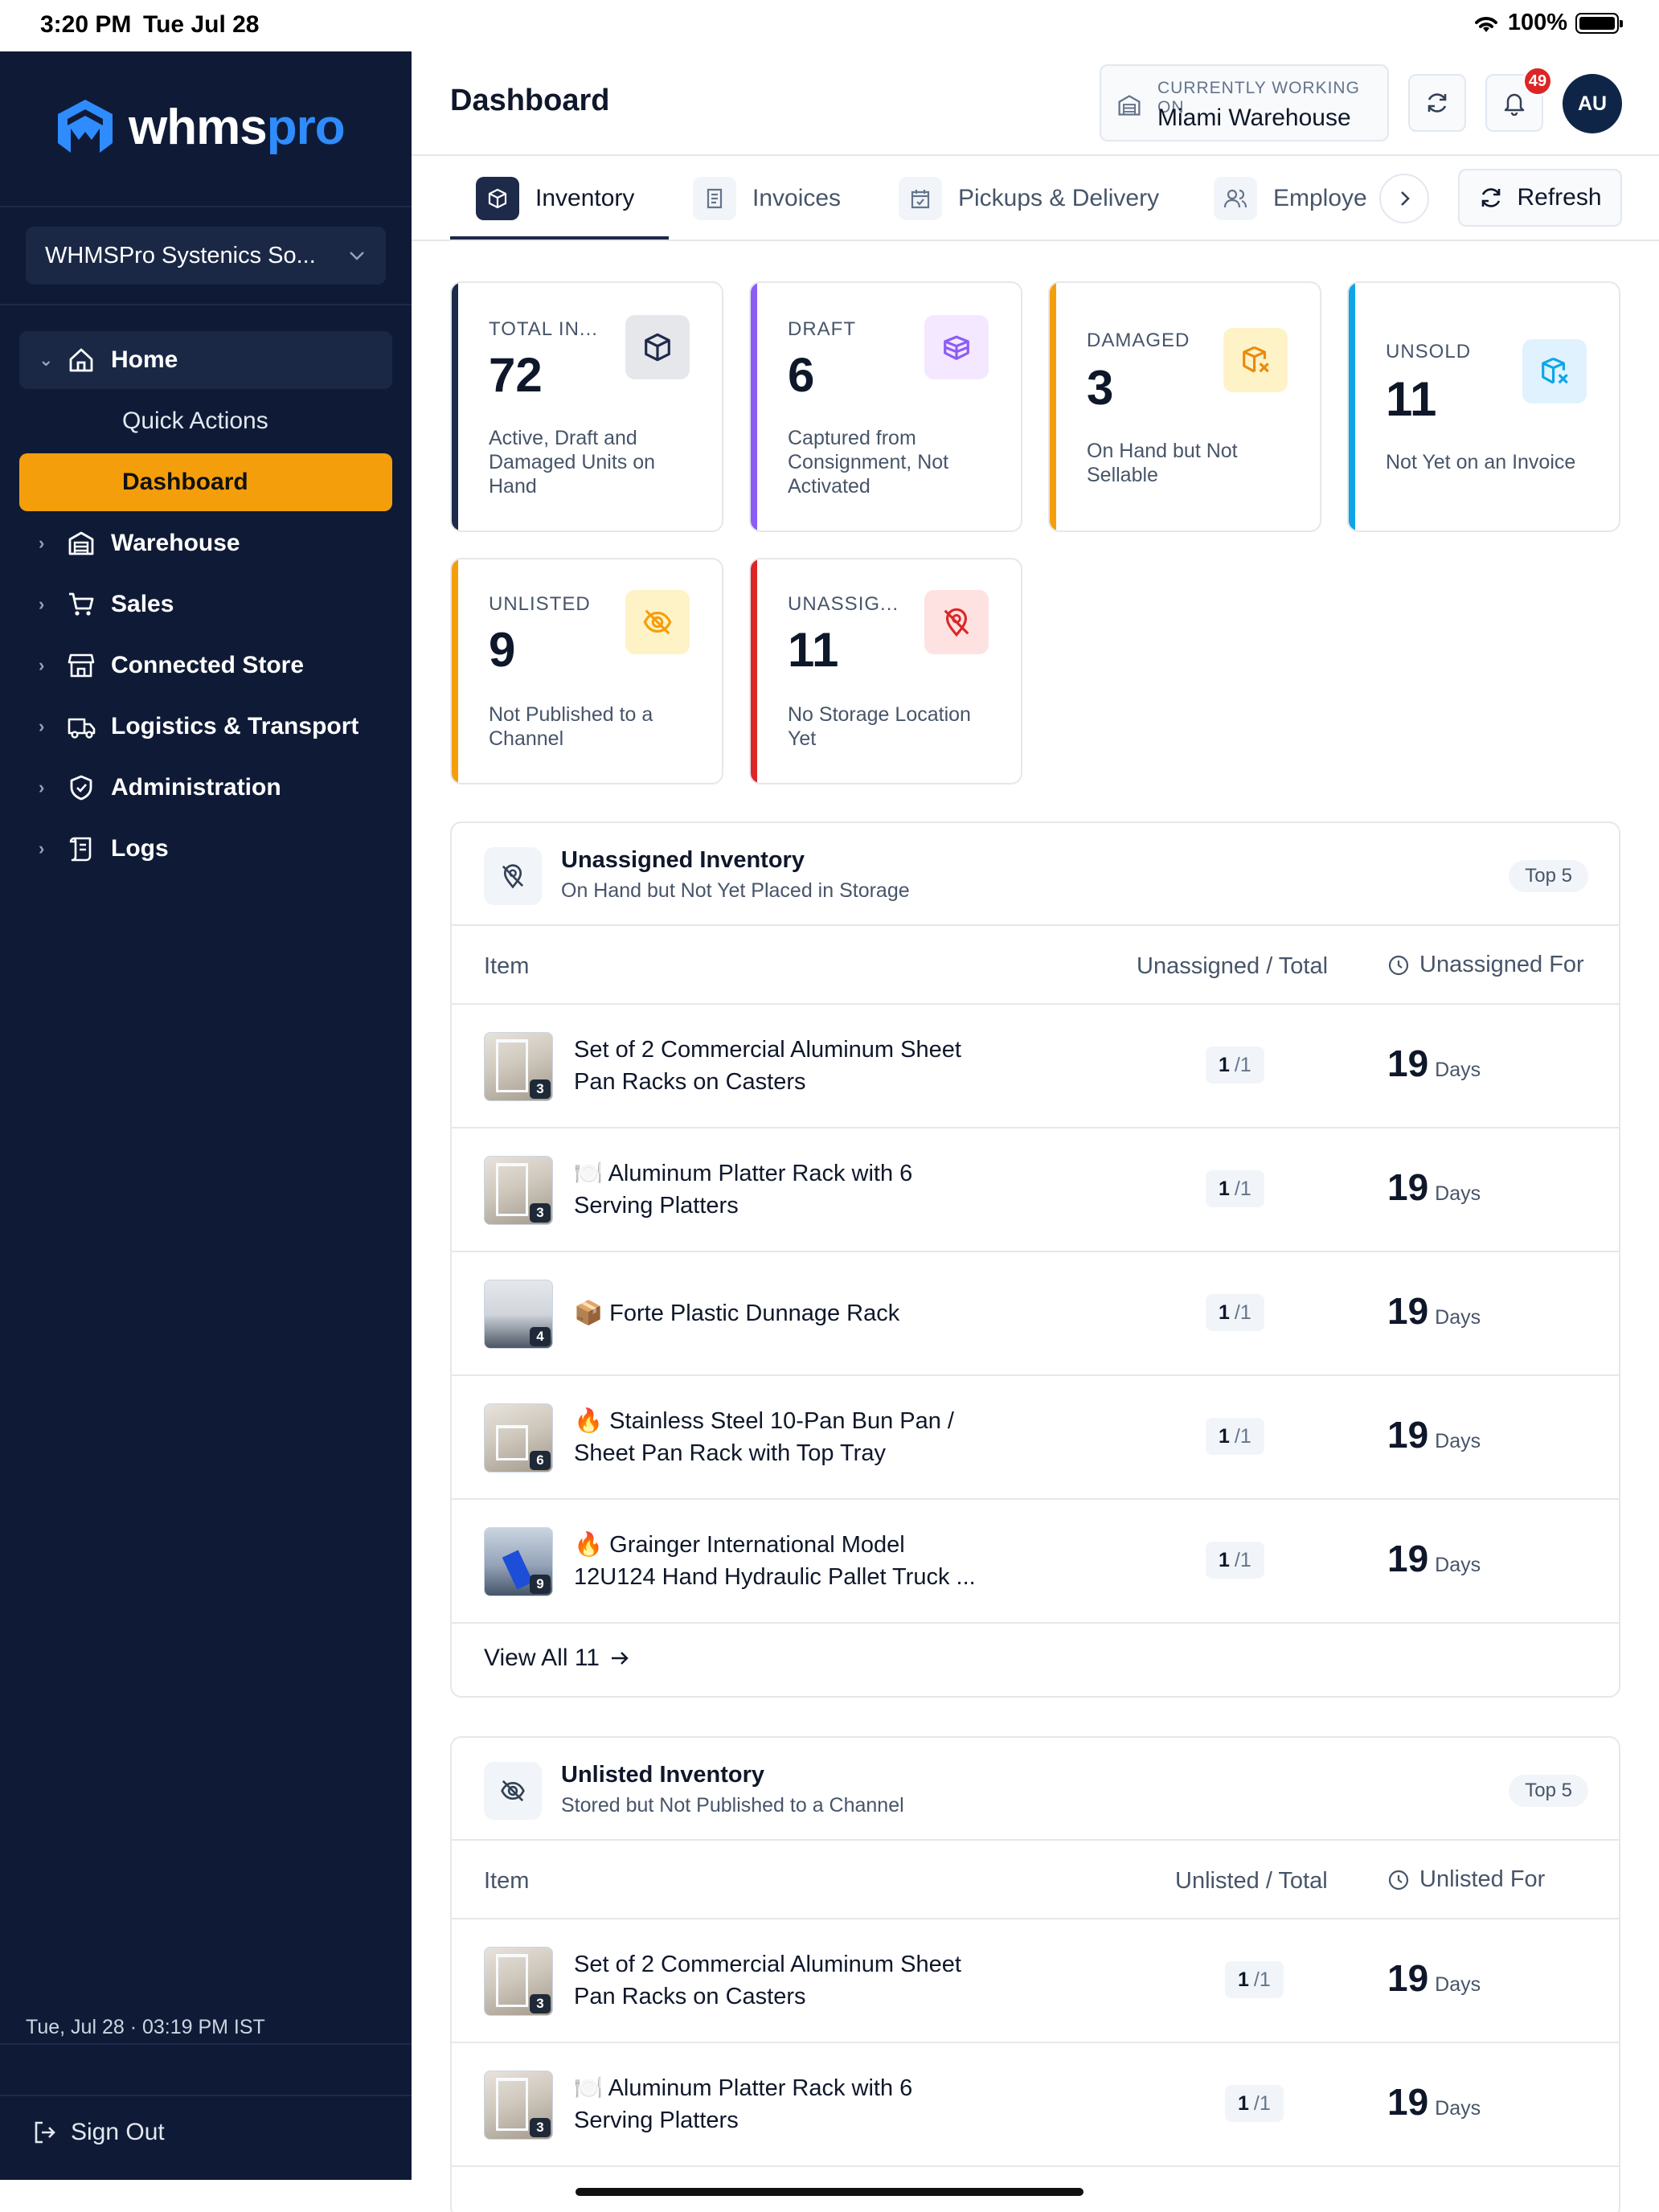  What do you see at coordinates (201, 24) in the screenshot?
I see `status-date: Tue Jul 28` at bounding box center [201, 24].